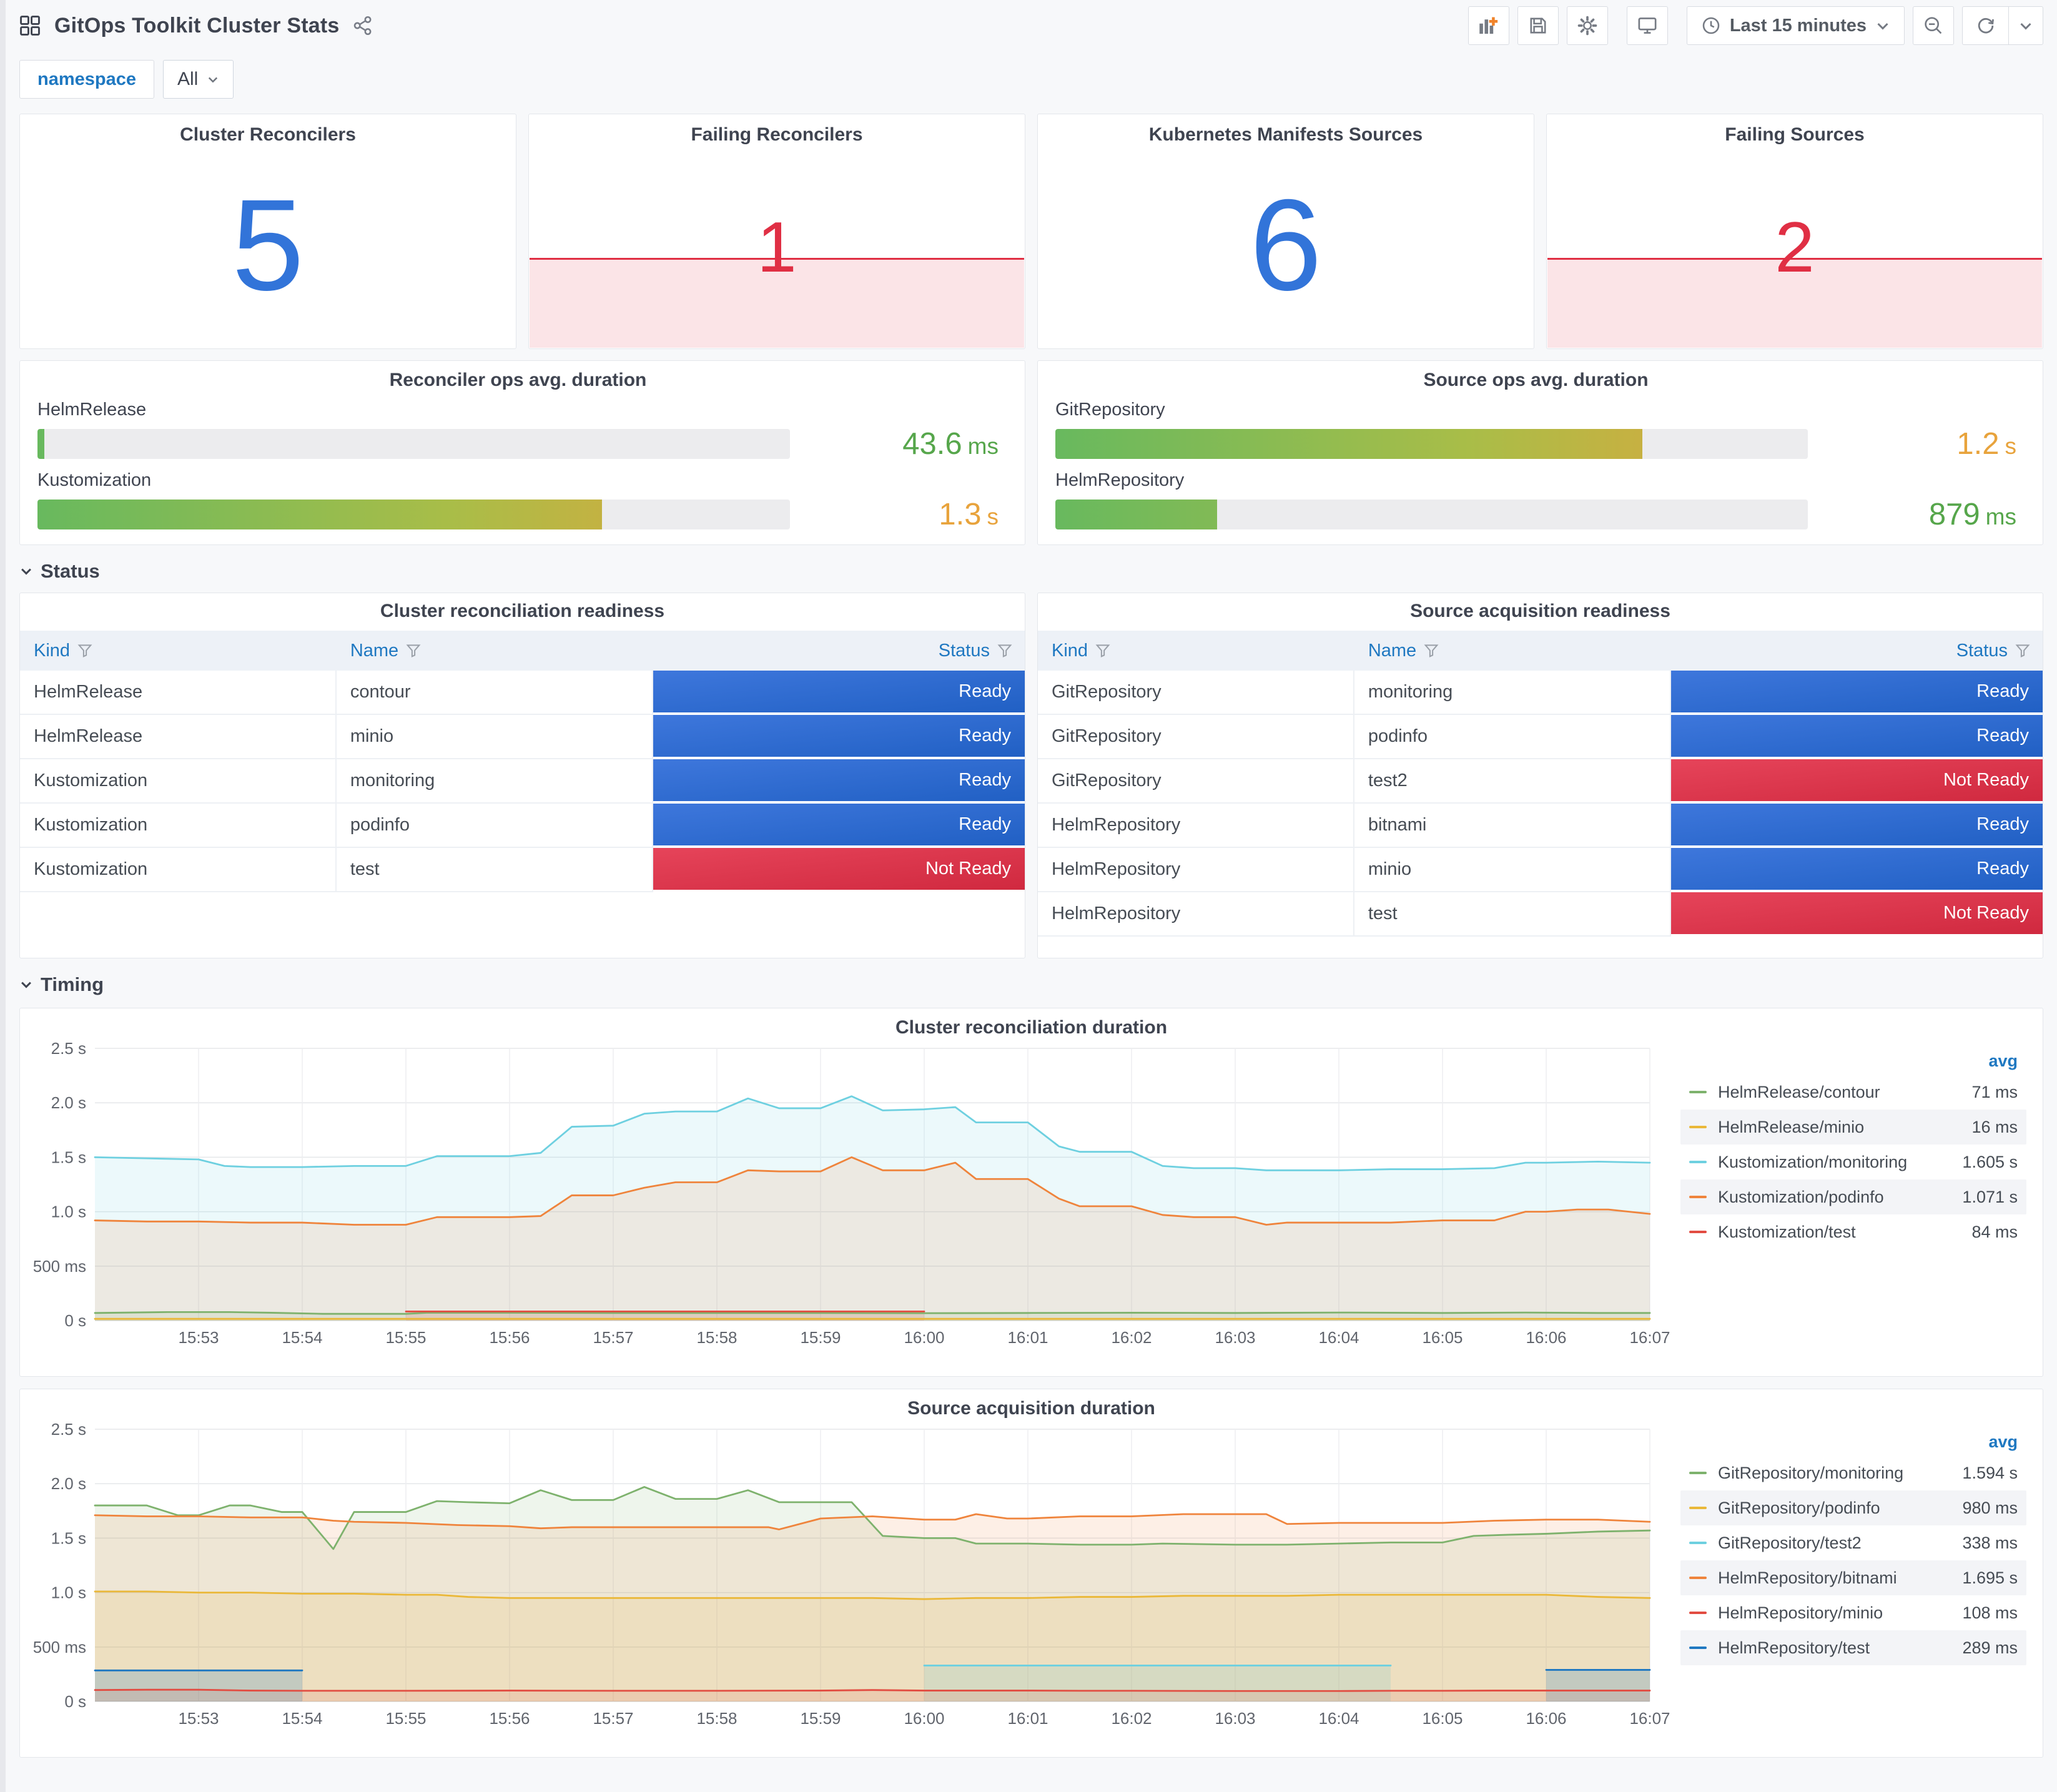 The width and height of the screenshot is (2057, 1792). Describe the element at coordinates (1027, 1337) in the screenshot. I see `svg-text: 16:01` at that location.